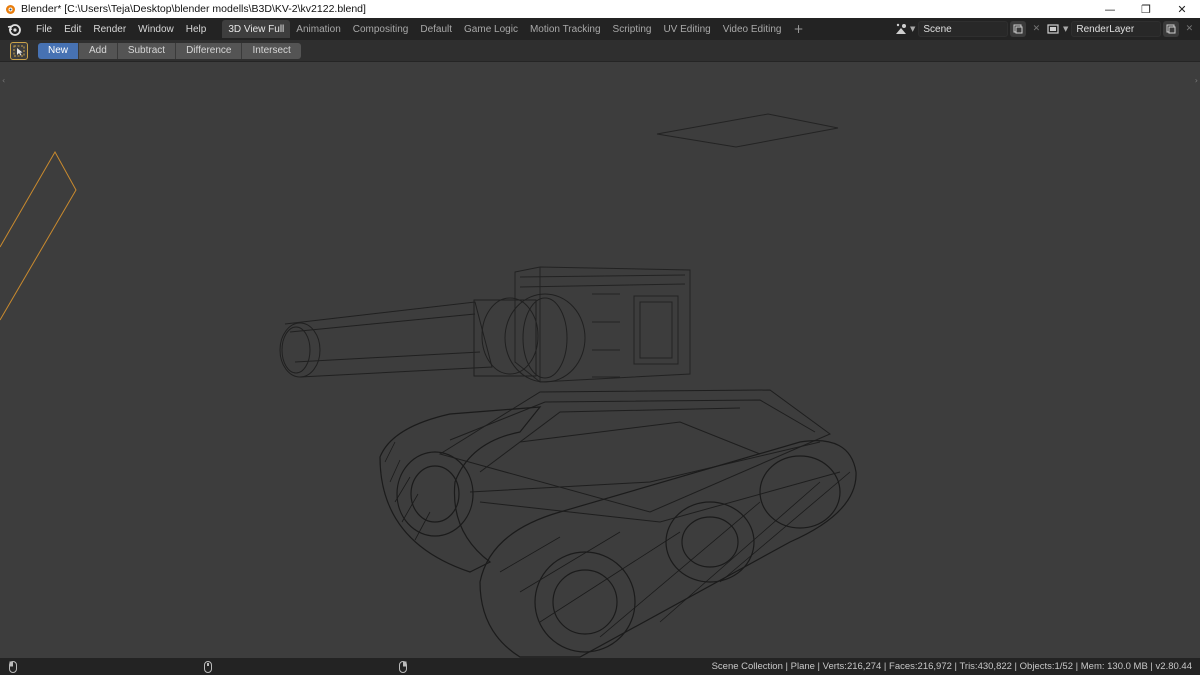  Describe the element at coordinates (565, 29) in the screenshot. I see `tab-motion-tracking: Motion Tracking` at that location.